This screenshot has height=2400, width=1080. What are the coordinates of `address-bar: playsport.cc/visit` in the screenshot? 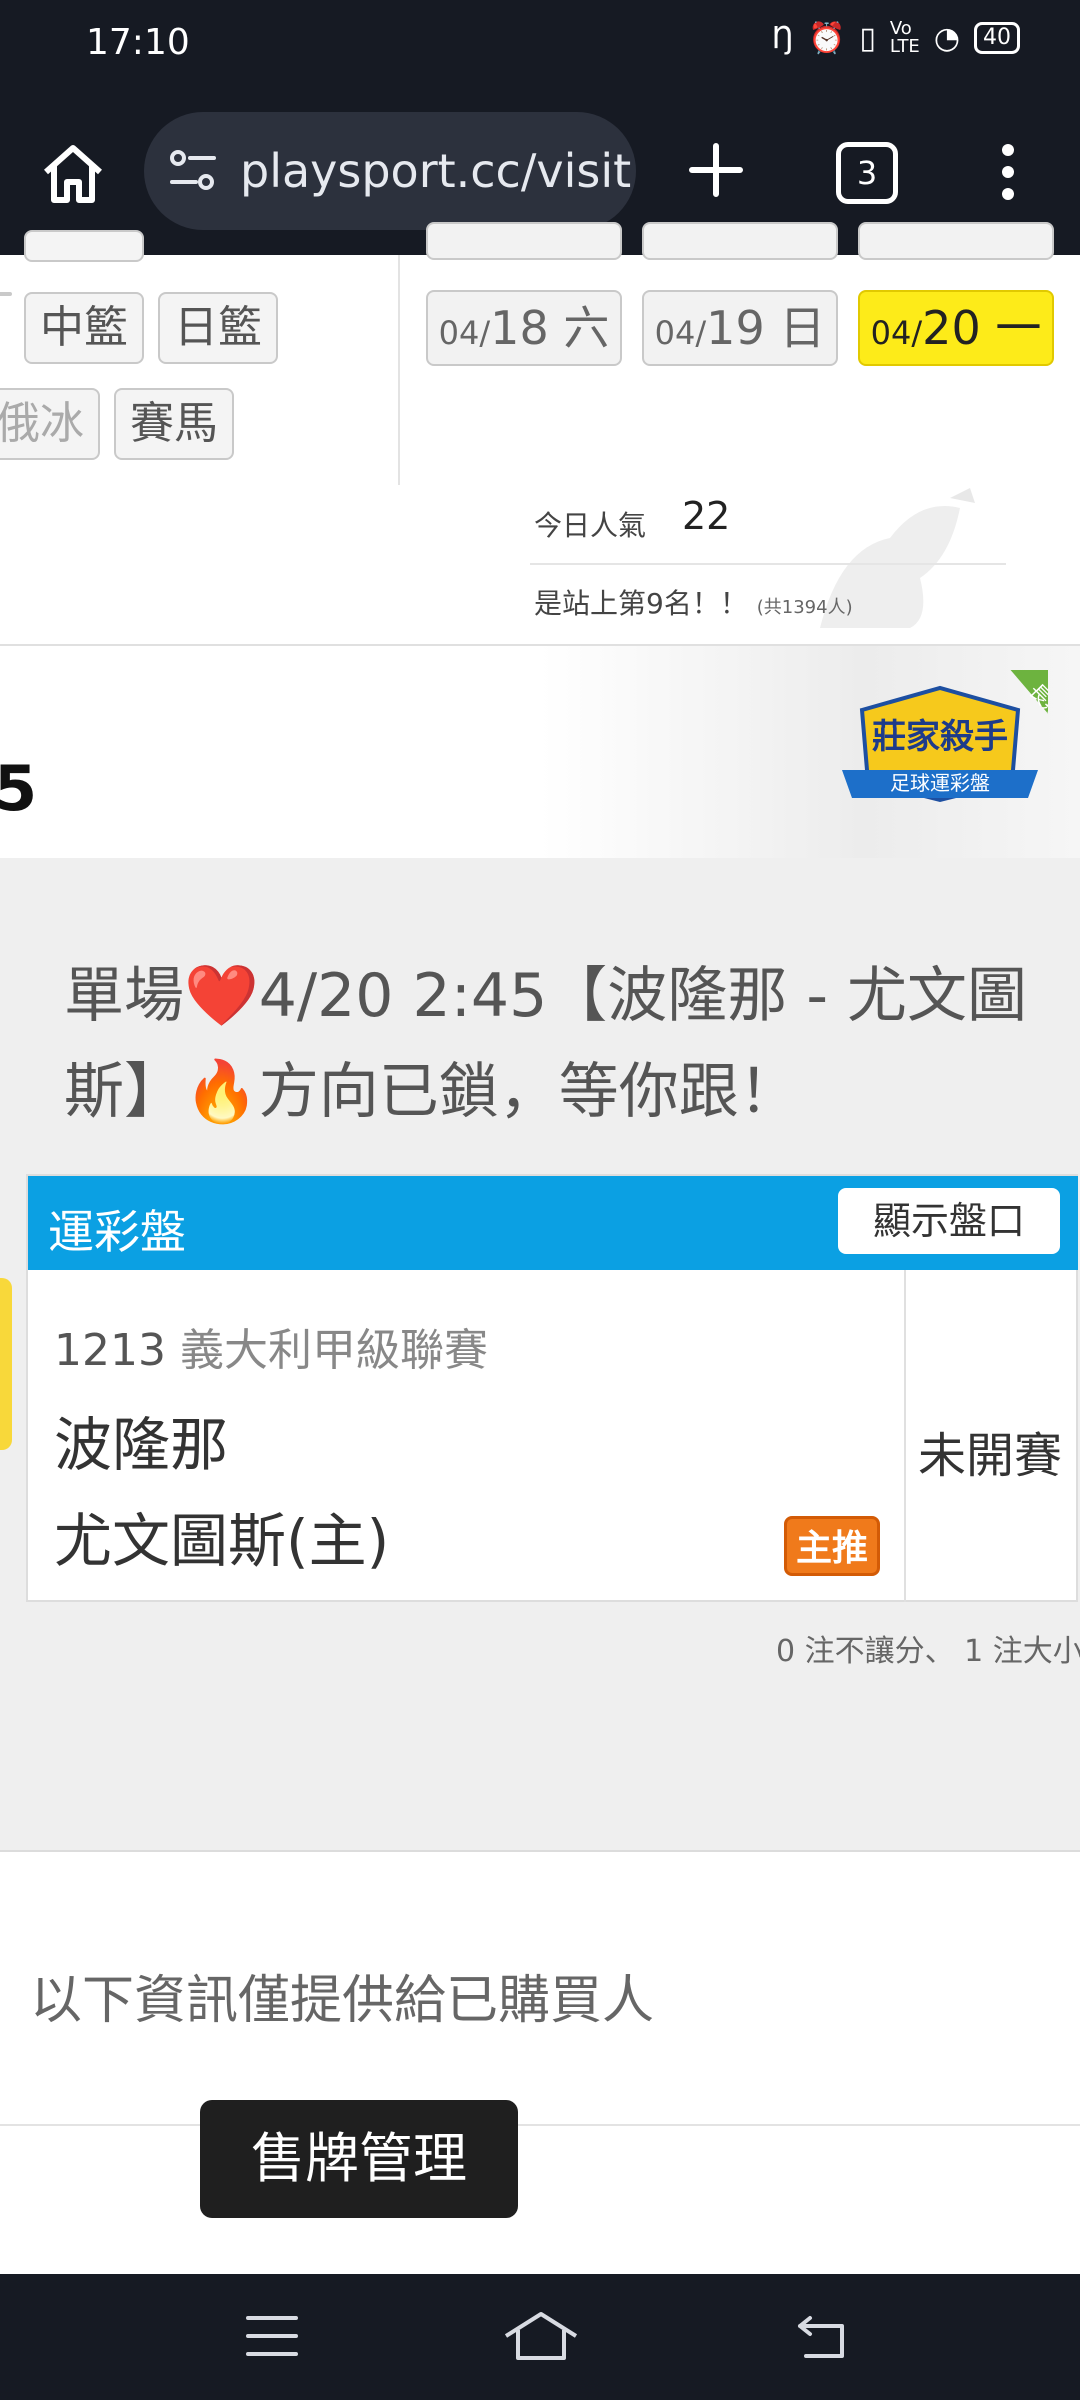 It's located at (390, 171).